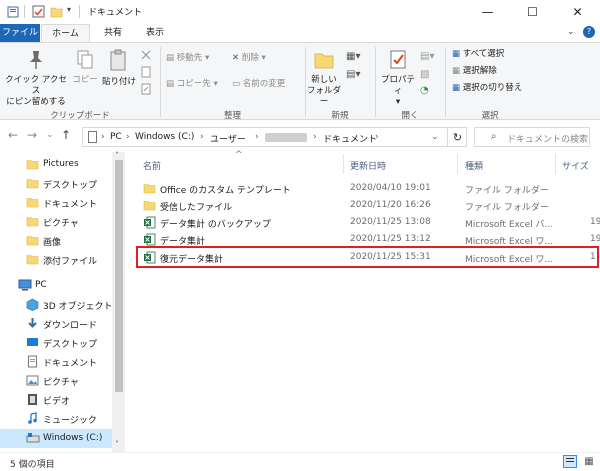  I want to click on nav-item: ミュージック, so click(56, 418).